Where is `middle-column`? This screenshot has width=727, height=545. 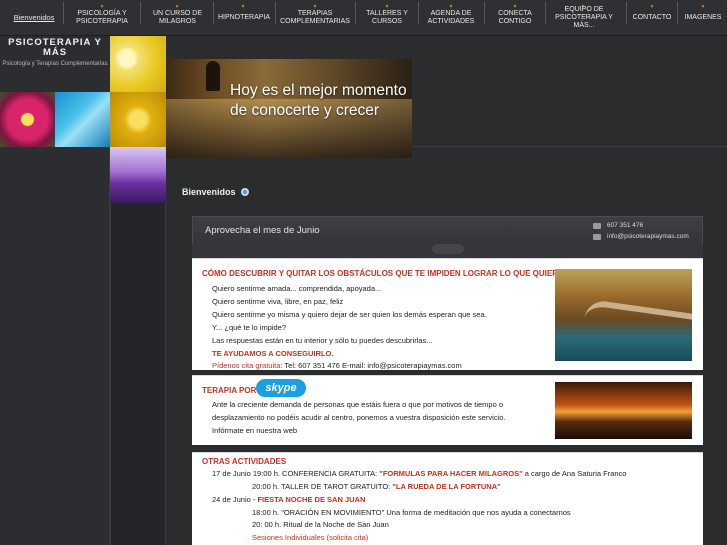
middle-column is located at coordinates (138, 374).